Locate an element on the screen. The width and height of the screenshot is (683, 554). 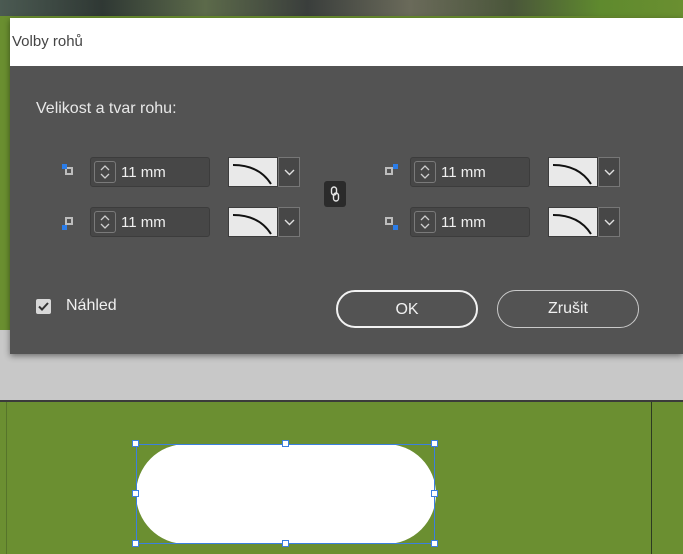
preview-label: Náhled is located at coordinates (91, 305).